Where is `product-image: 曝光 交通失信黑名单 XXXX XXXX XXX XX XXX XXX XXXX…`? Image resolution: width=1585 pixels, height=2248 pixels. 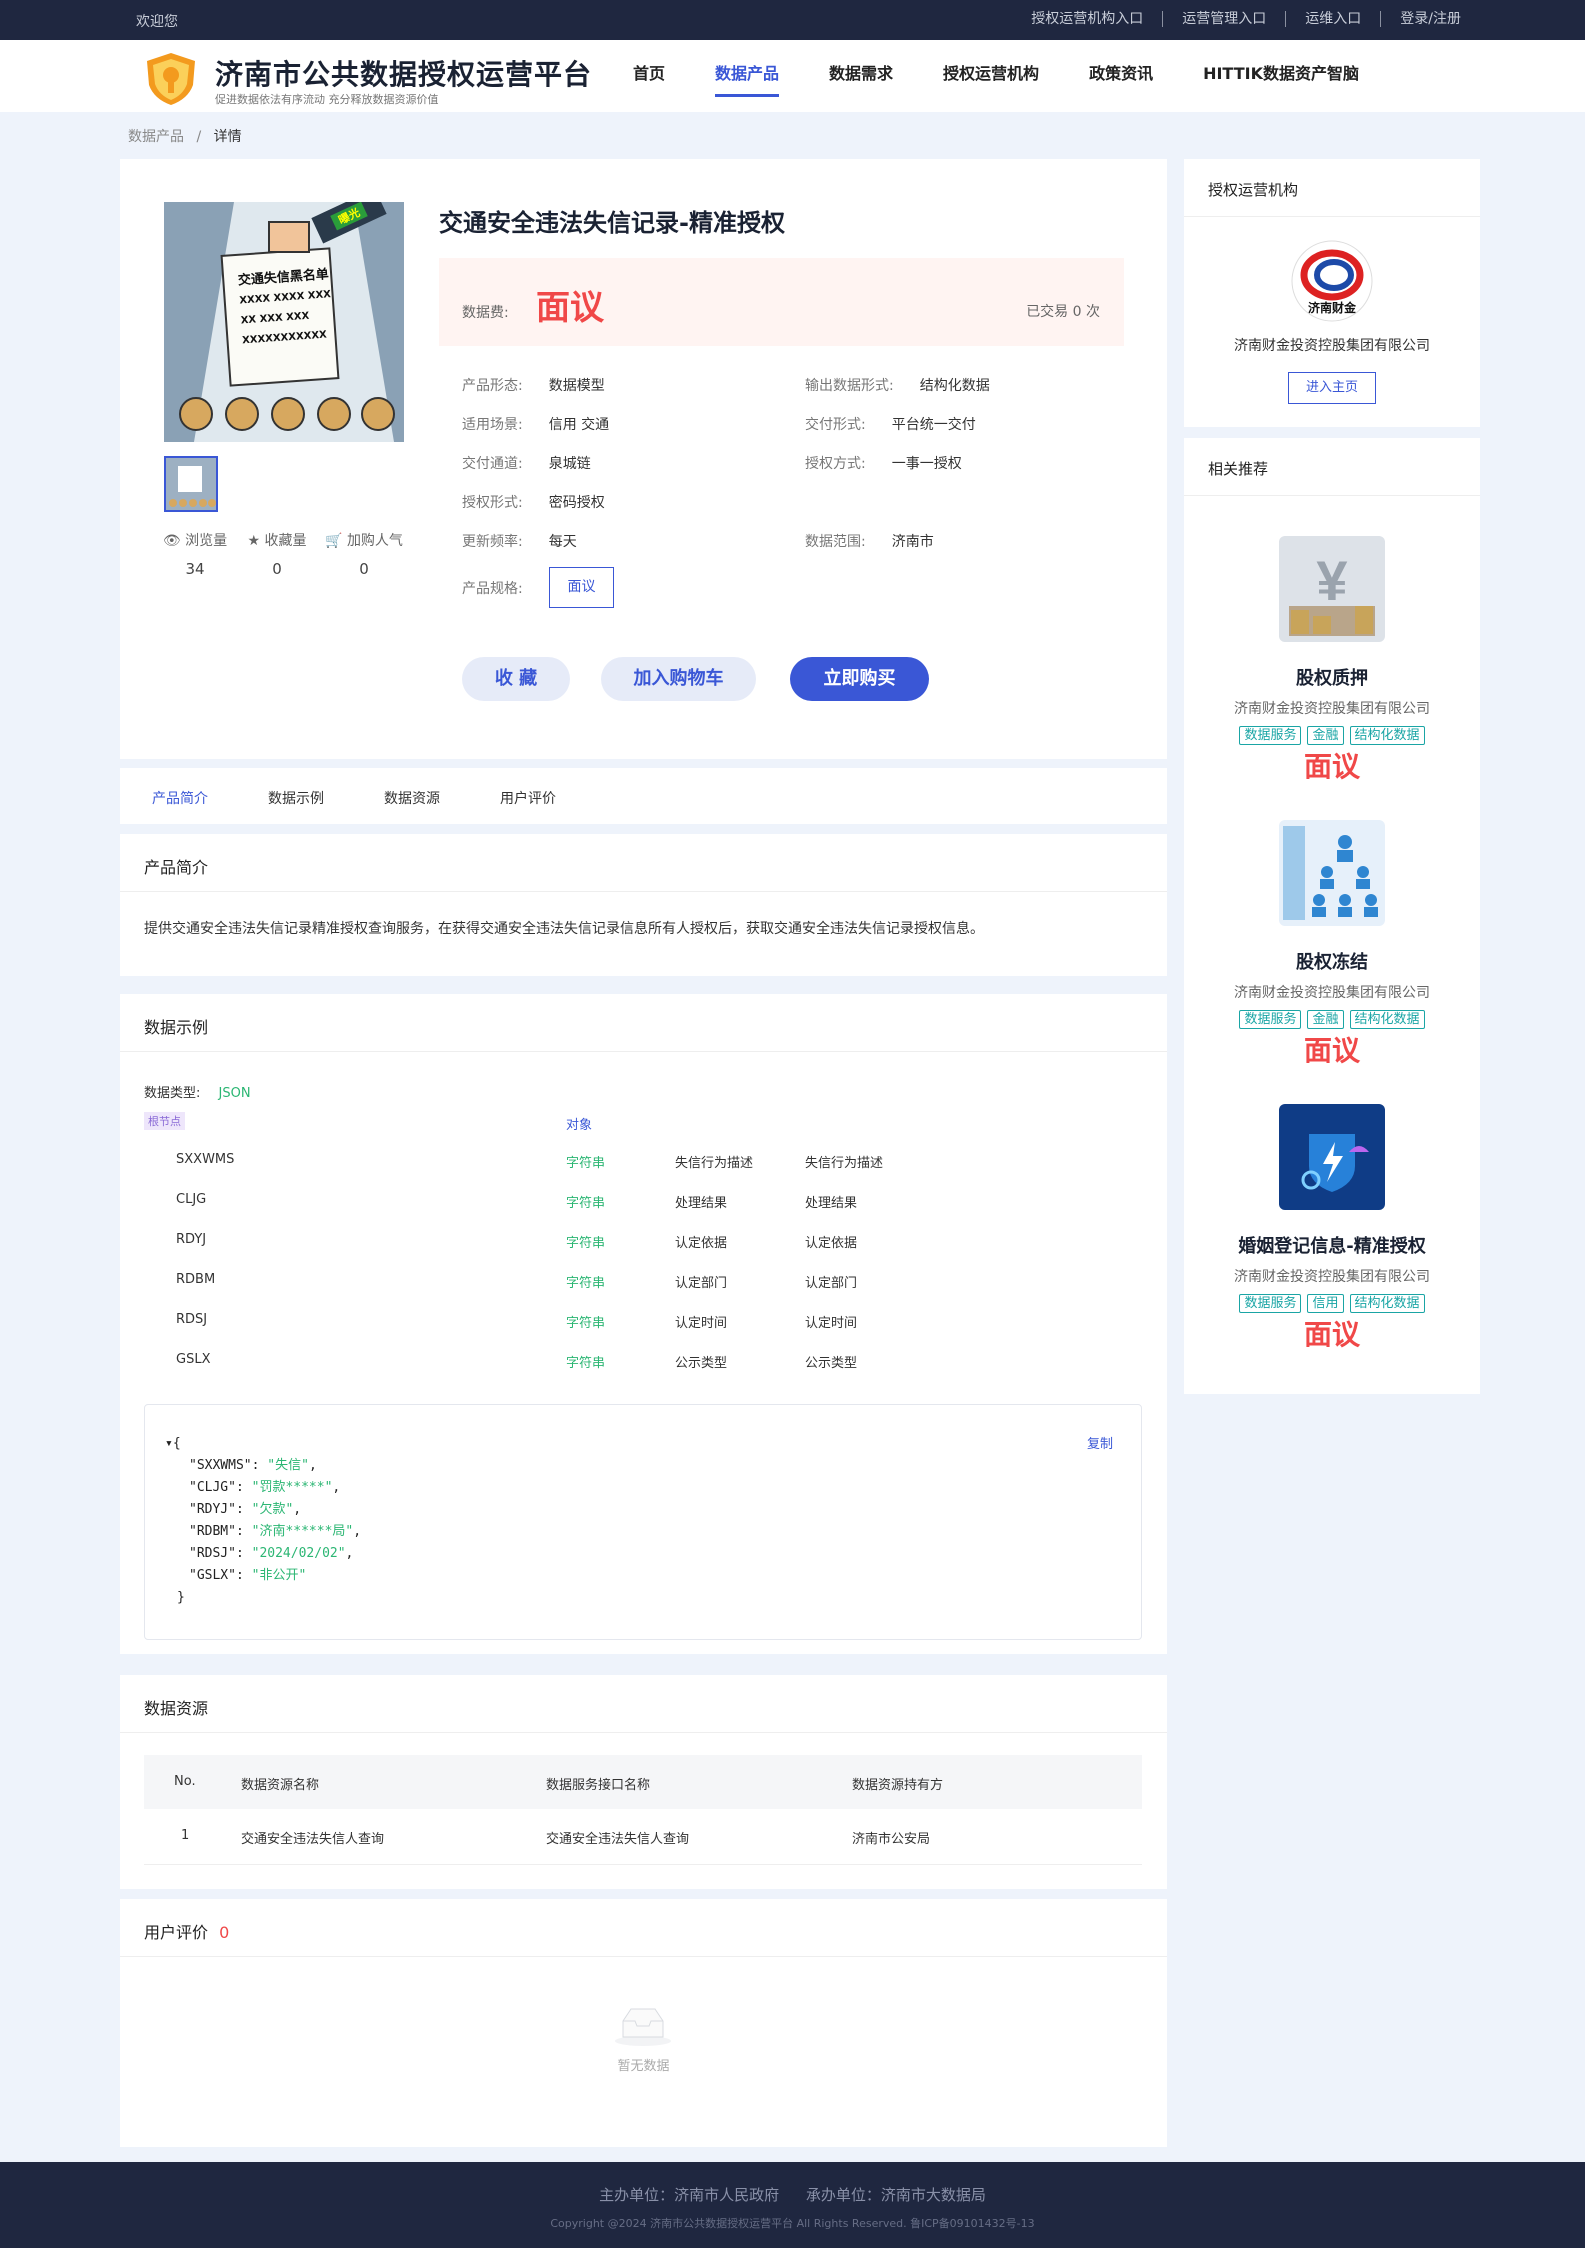
product-image: 曝光 交通失信黑名单 XXXX XXXX XXX XX XXX XXX XXXX… is located at coordinates (284, 322).